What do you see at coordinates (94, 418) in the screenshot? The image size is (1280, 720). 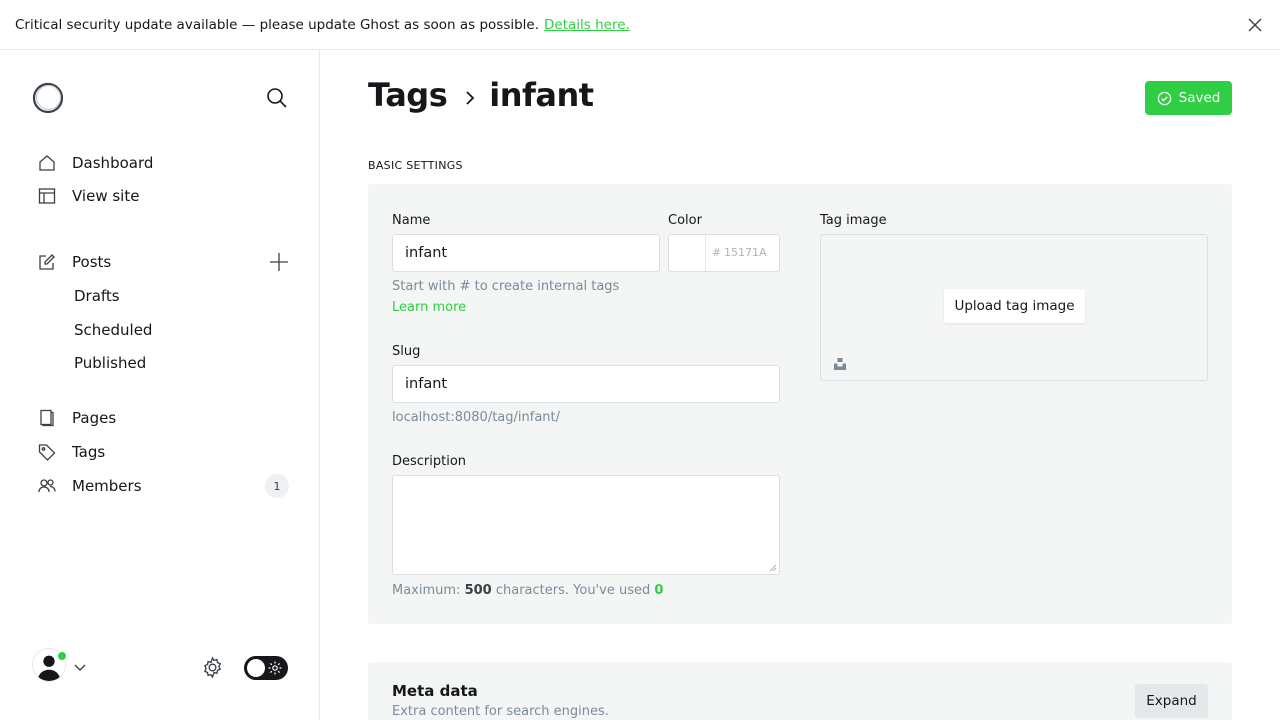 I see `sidebar-item-label: Pages` at bounding box center [94, 418].